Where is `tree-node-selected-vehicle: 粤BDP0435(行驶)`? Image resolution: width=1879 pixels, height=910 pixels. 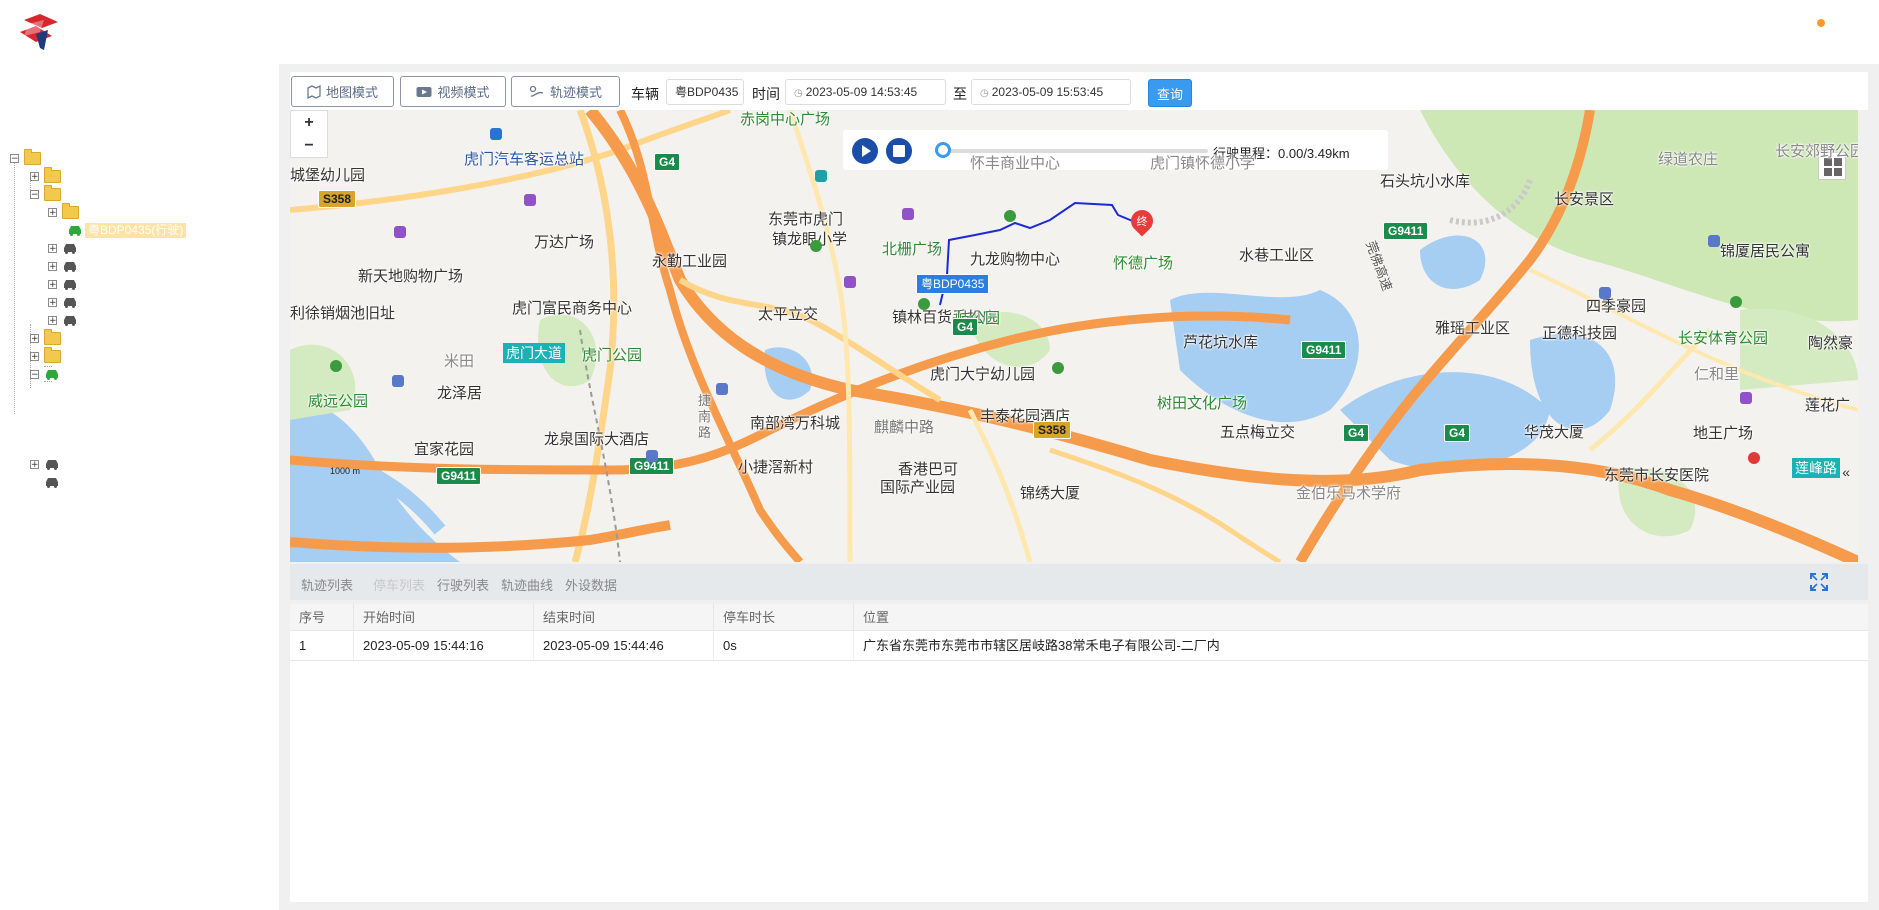 tree-node-selected-vehicle: 粤BDP0435(行驶) is located at coordinates (124, 230).